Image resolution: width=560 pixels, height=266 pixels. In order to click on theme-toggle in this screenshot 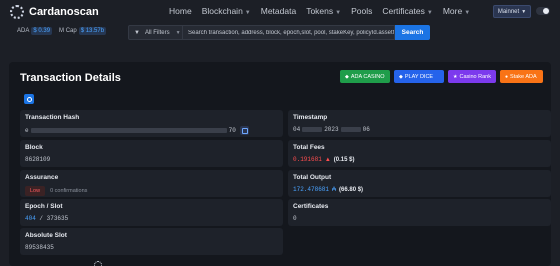, I will do `click(543, 11)`.